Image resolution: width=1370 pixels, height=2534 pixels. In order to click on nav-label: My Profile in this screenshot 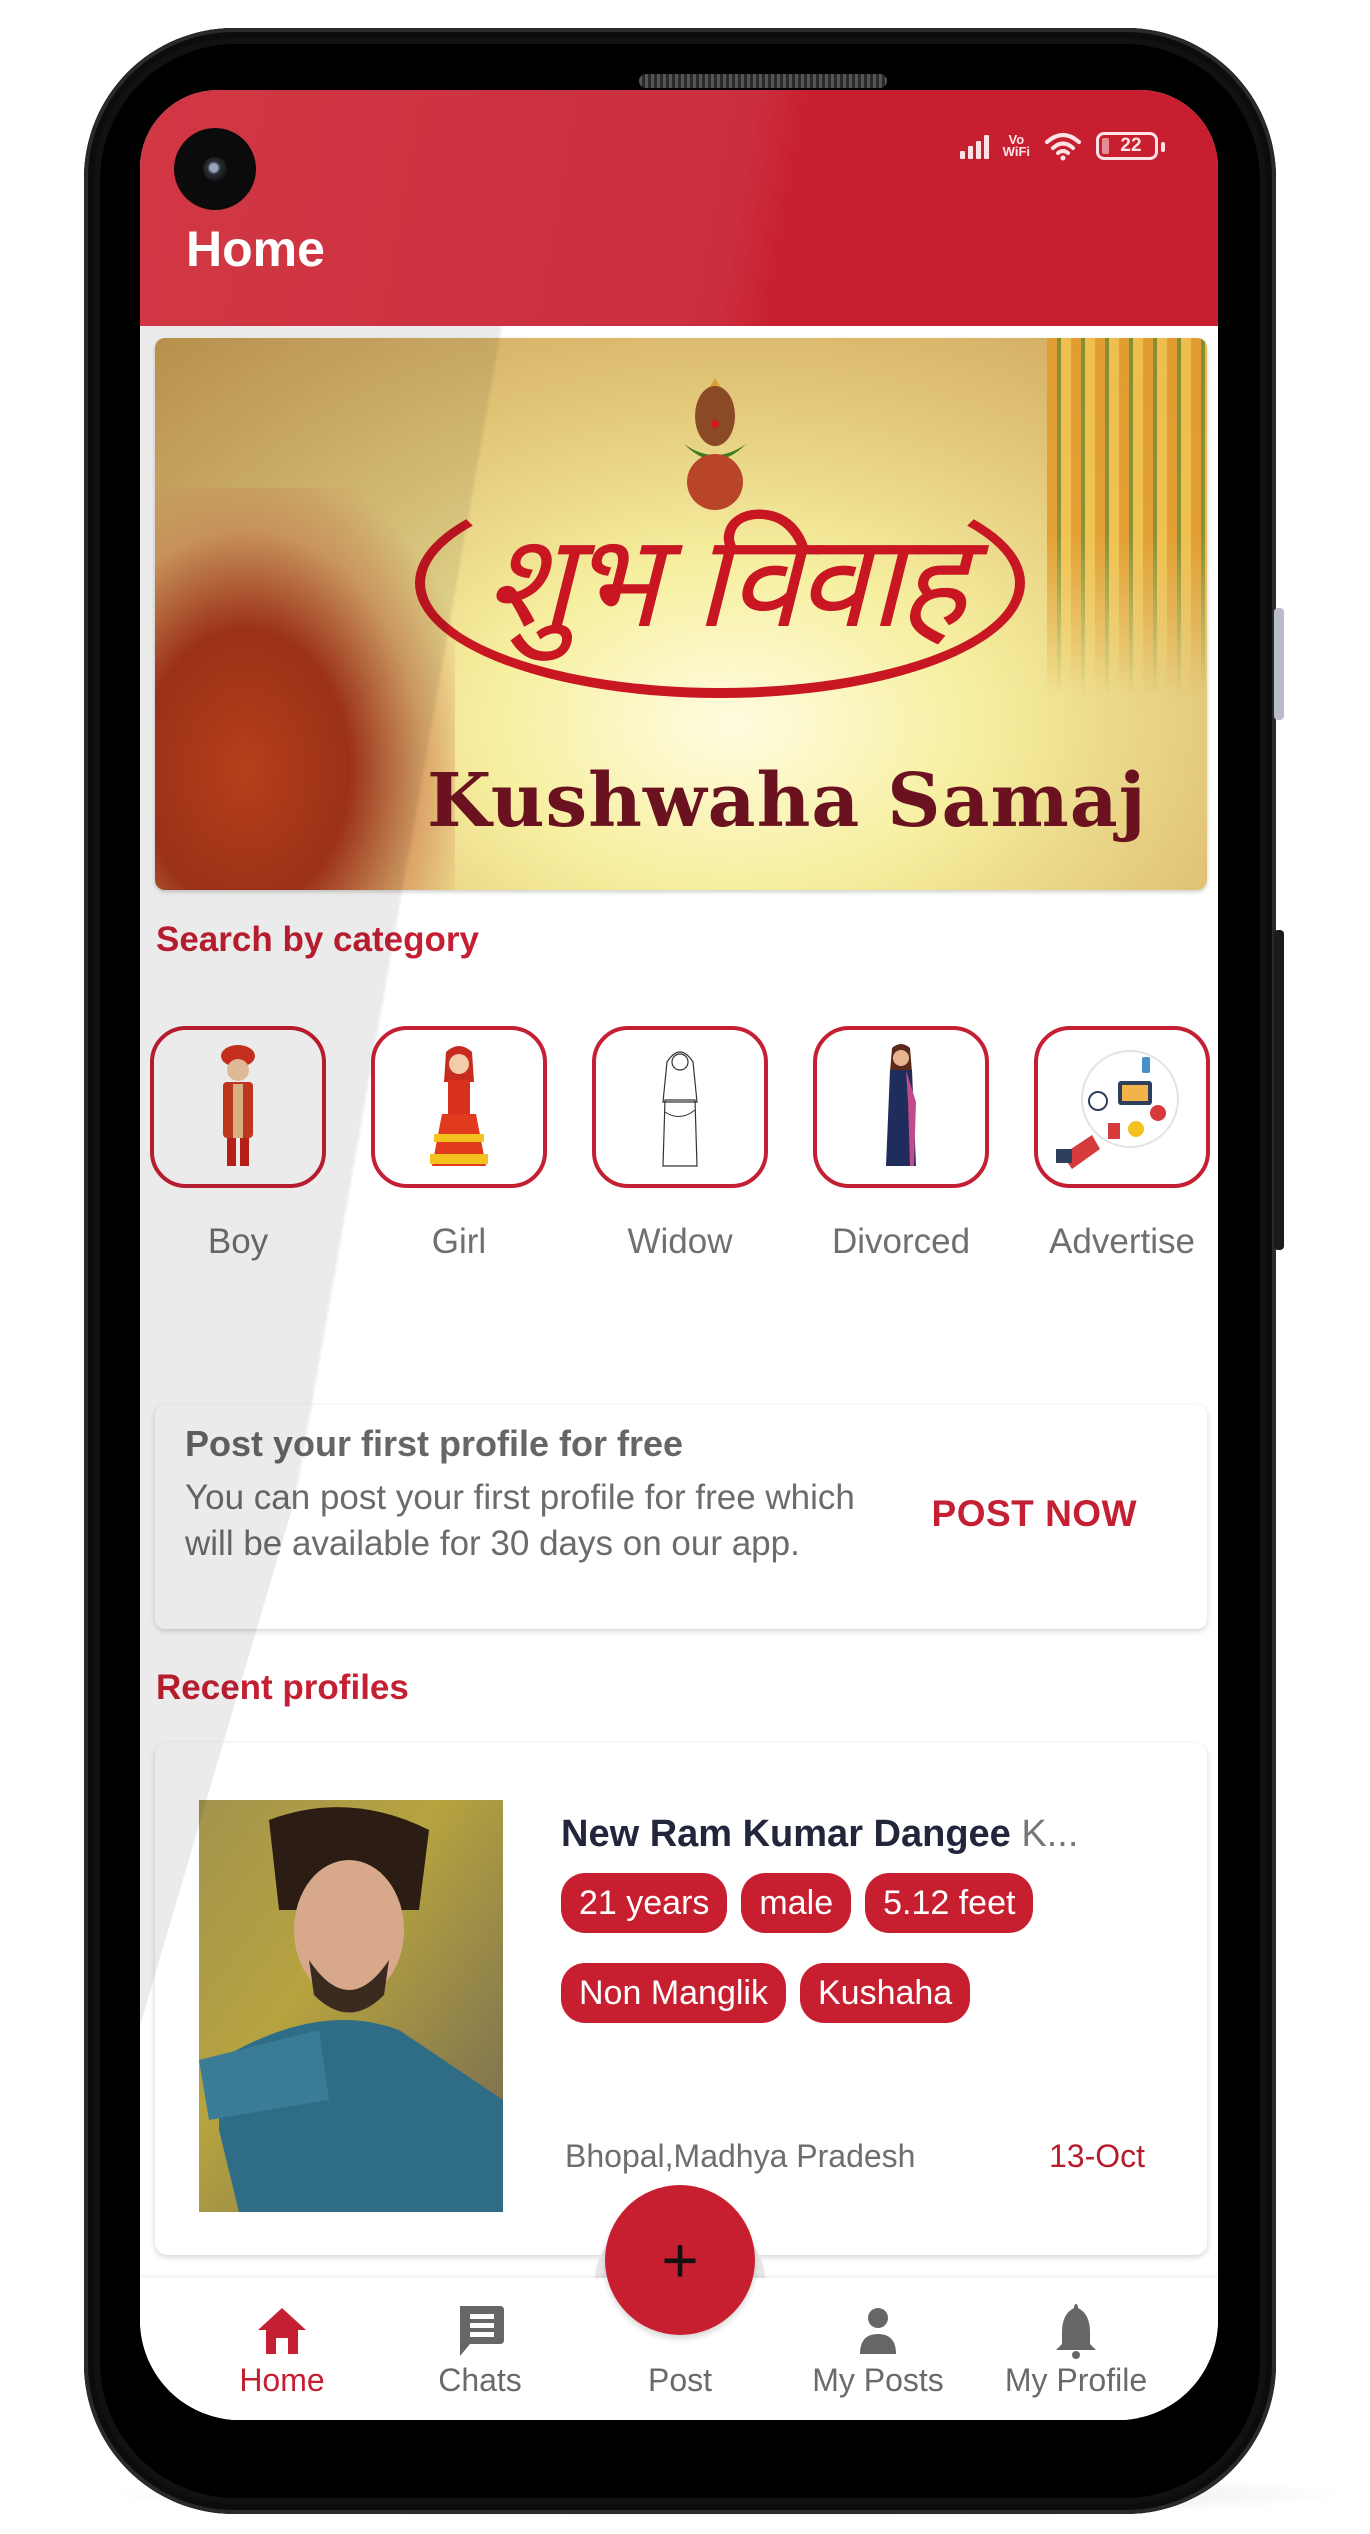, I will do `click(1076, 2380)`.